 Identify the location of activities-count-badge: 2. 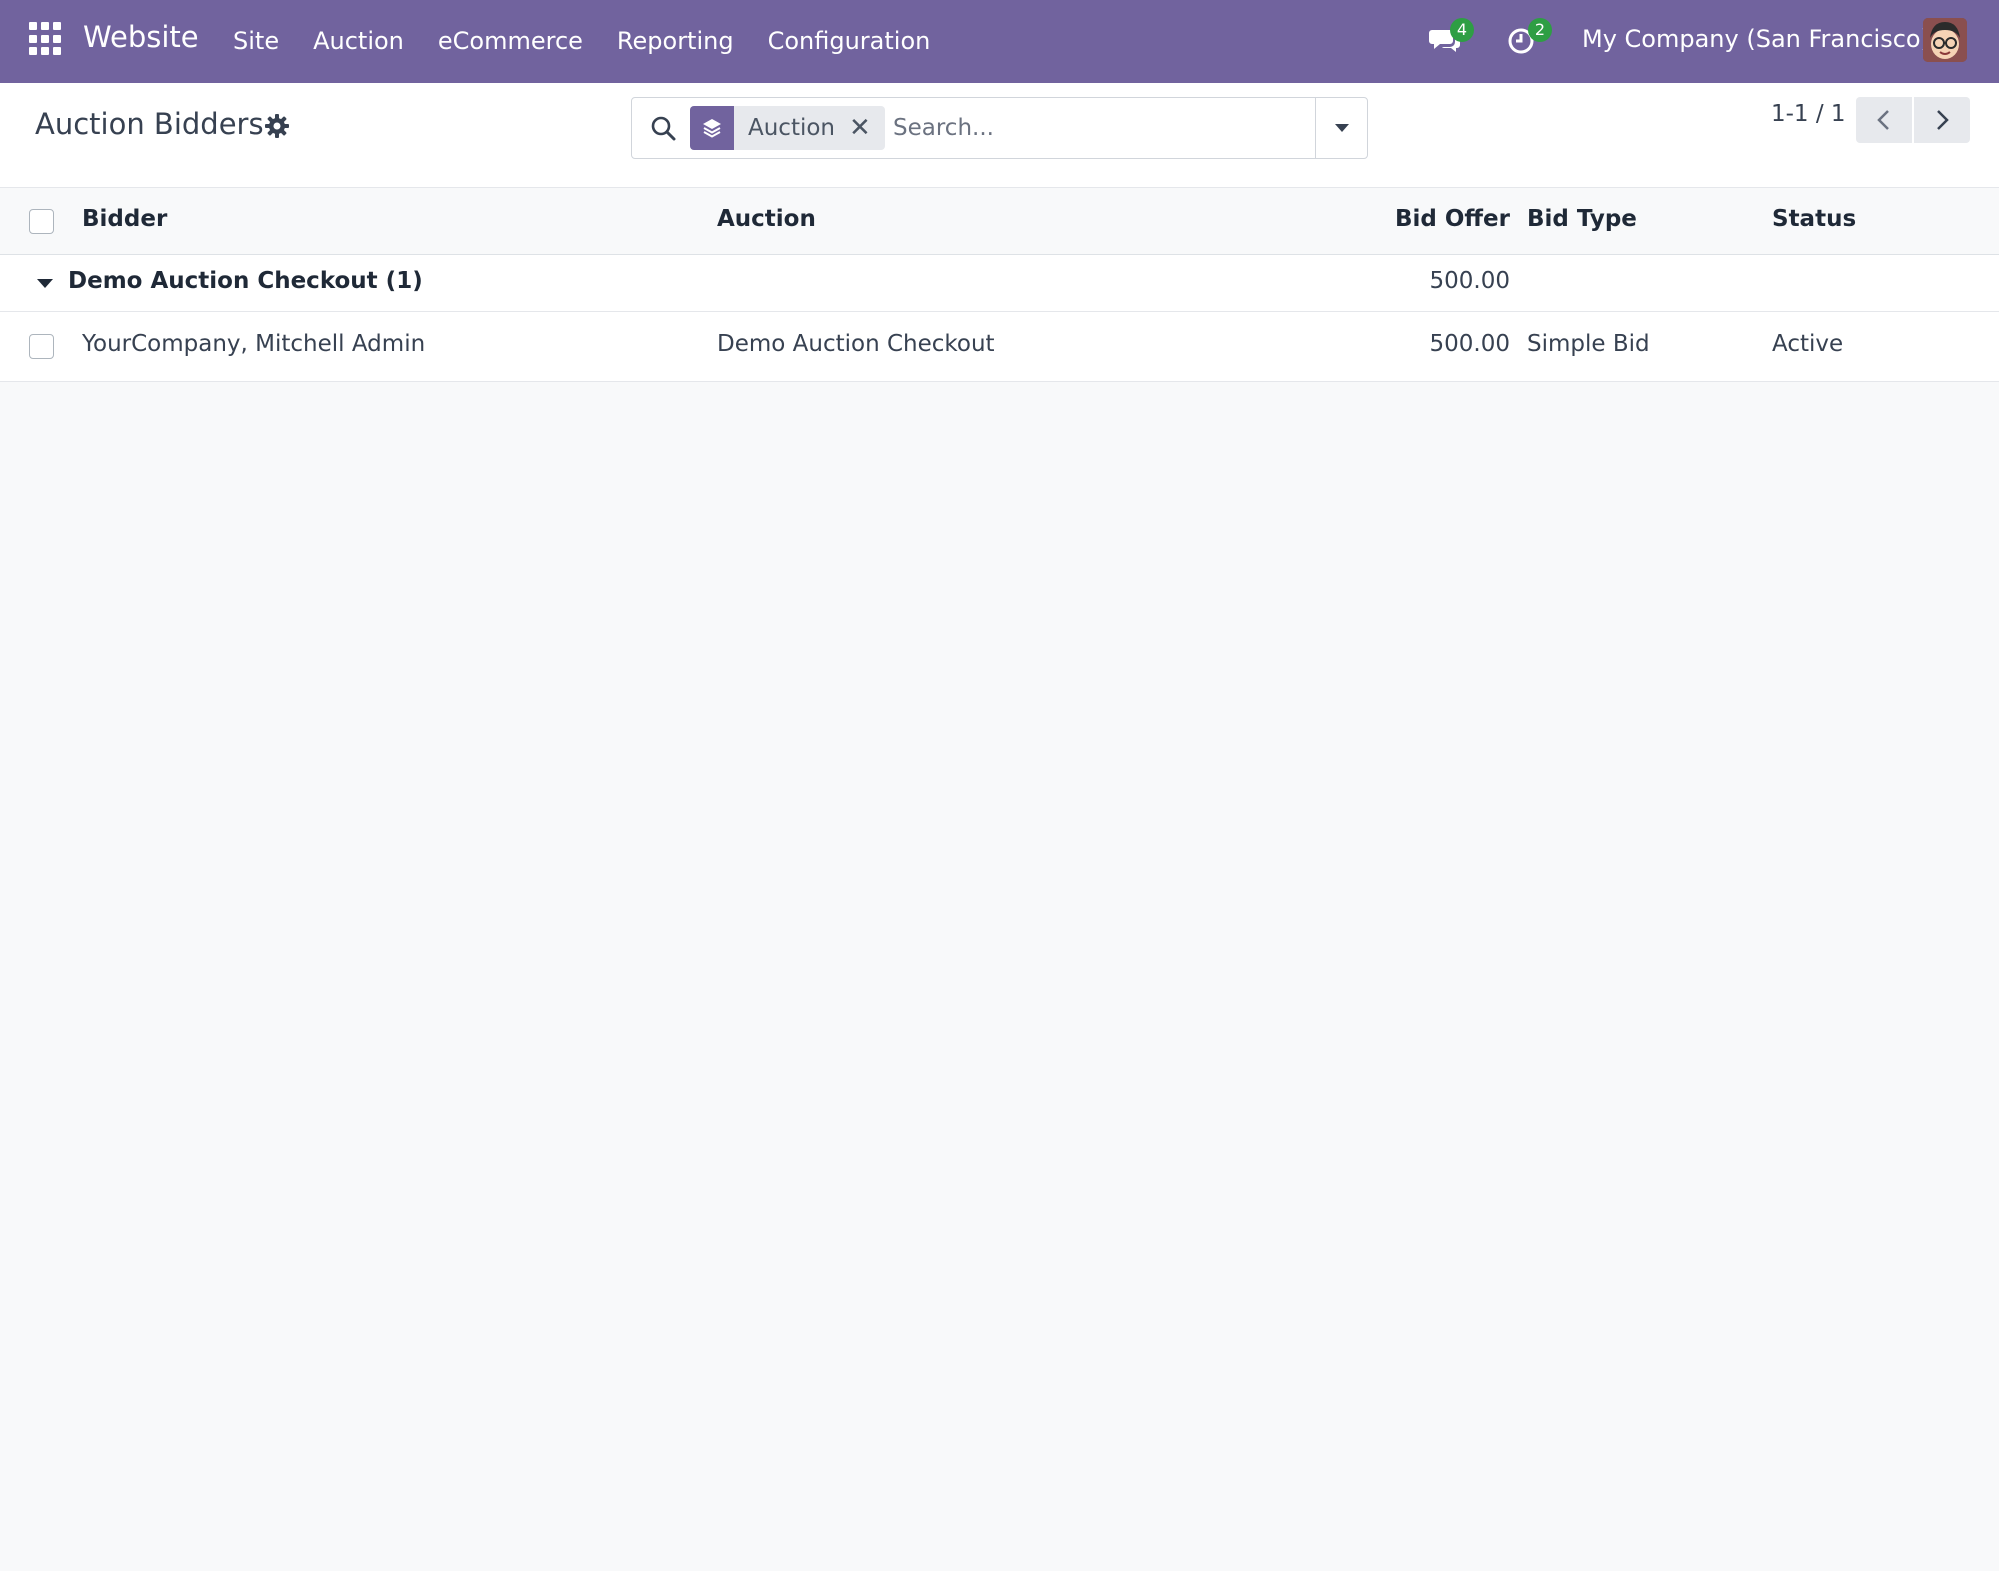
(1540, 30).